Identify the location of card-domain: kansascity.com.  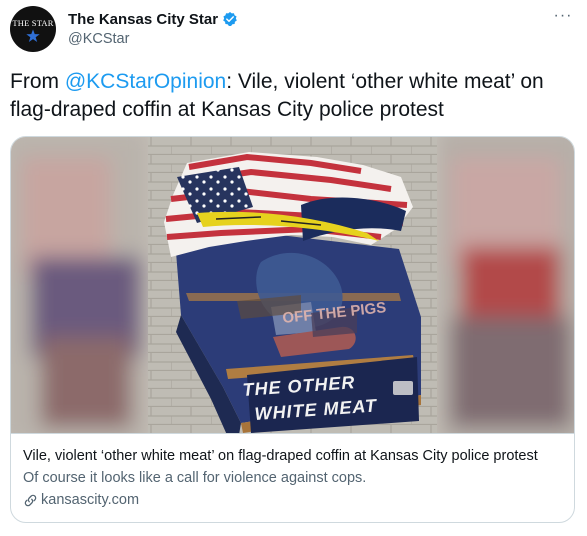
(90, 500).